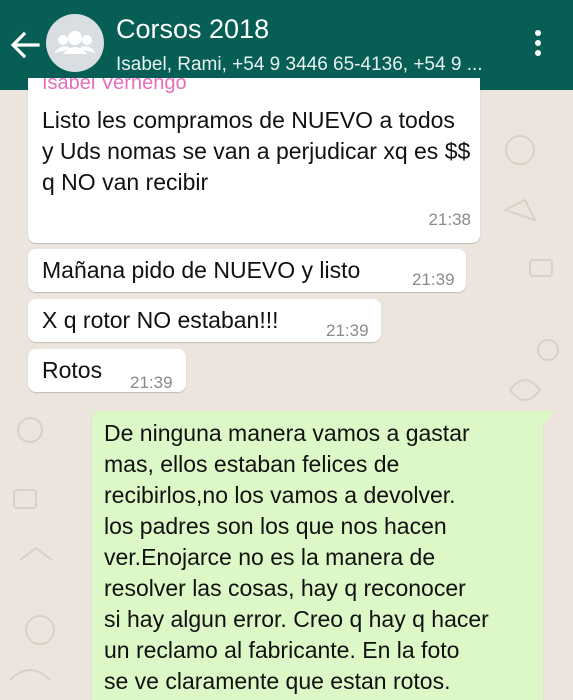 The image size is (573, 700). What do you see at coordinates (549, 418) in the screenshot?
I see `outgoing-bubble-tail` at bounding box center [549, 418].